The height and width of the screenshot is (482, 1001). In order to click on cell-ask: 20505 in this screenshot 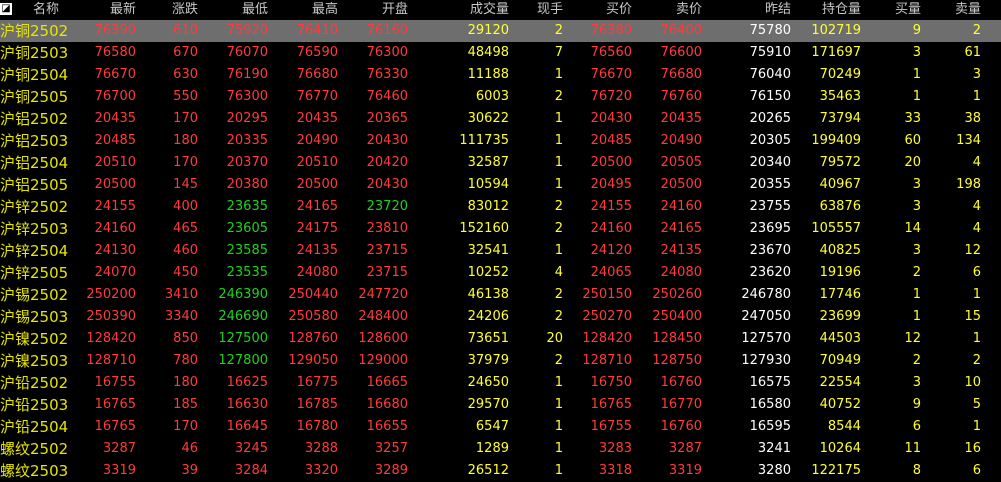, I will do `click(681, 162)`.